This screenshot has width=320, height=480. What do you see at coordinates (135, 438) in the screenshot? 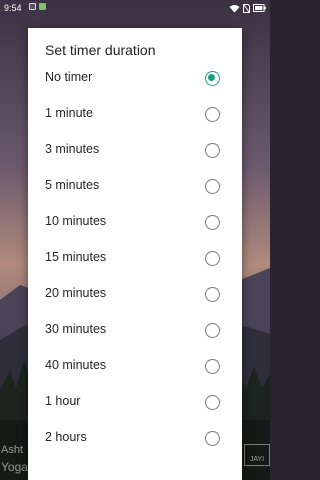
I see `timer-option: 2 hours` at bounding box center [135, 438].